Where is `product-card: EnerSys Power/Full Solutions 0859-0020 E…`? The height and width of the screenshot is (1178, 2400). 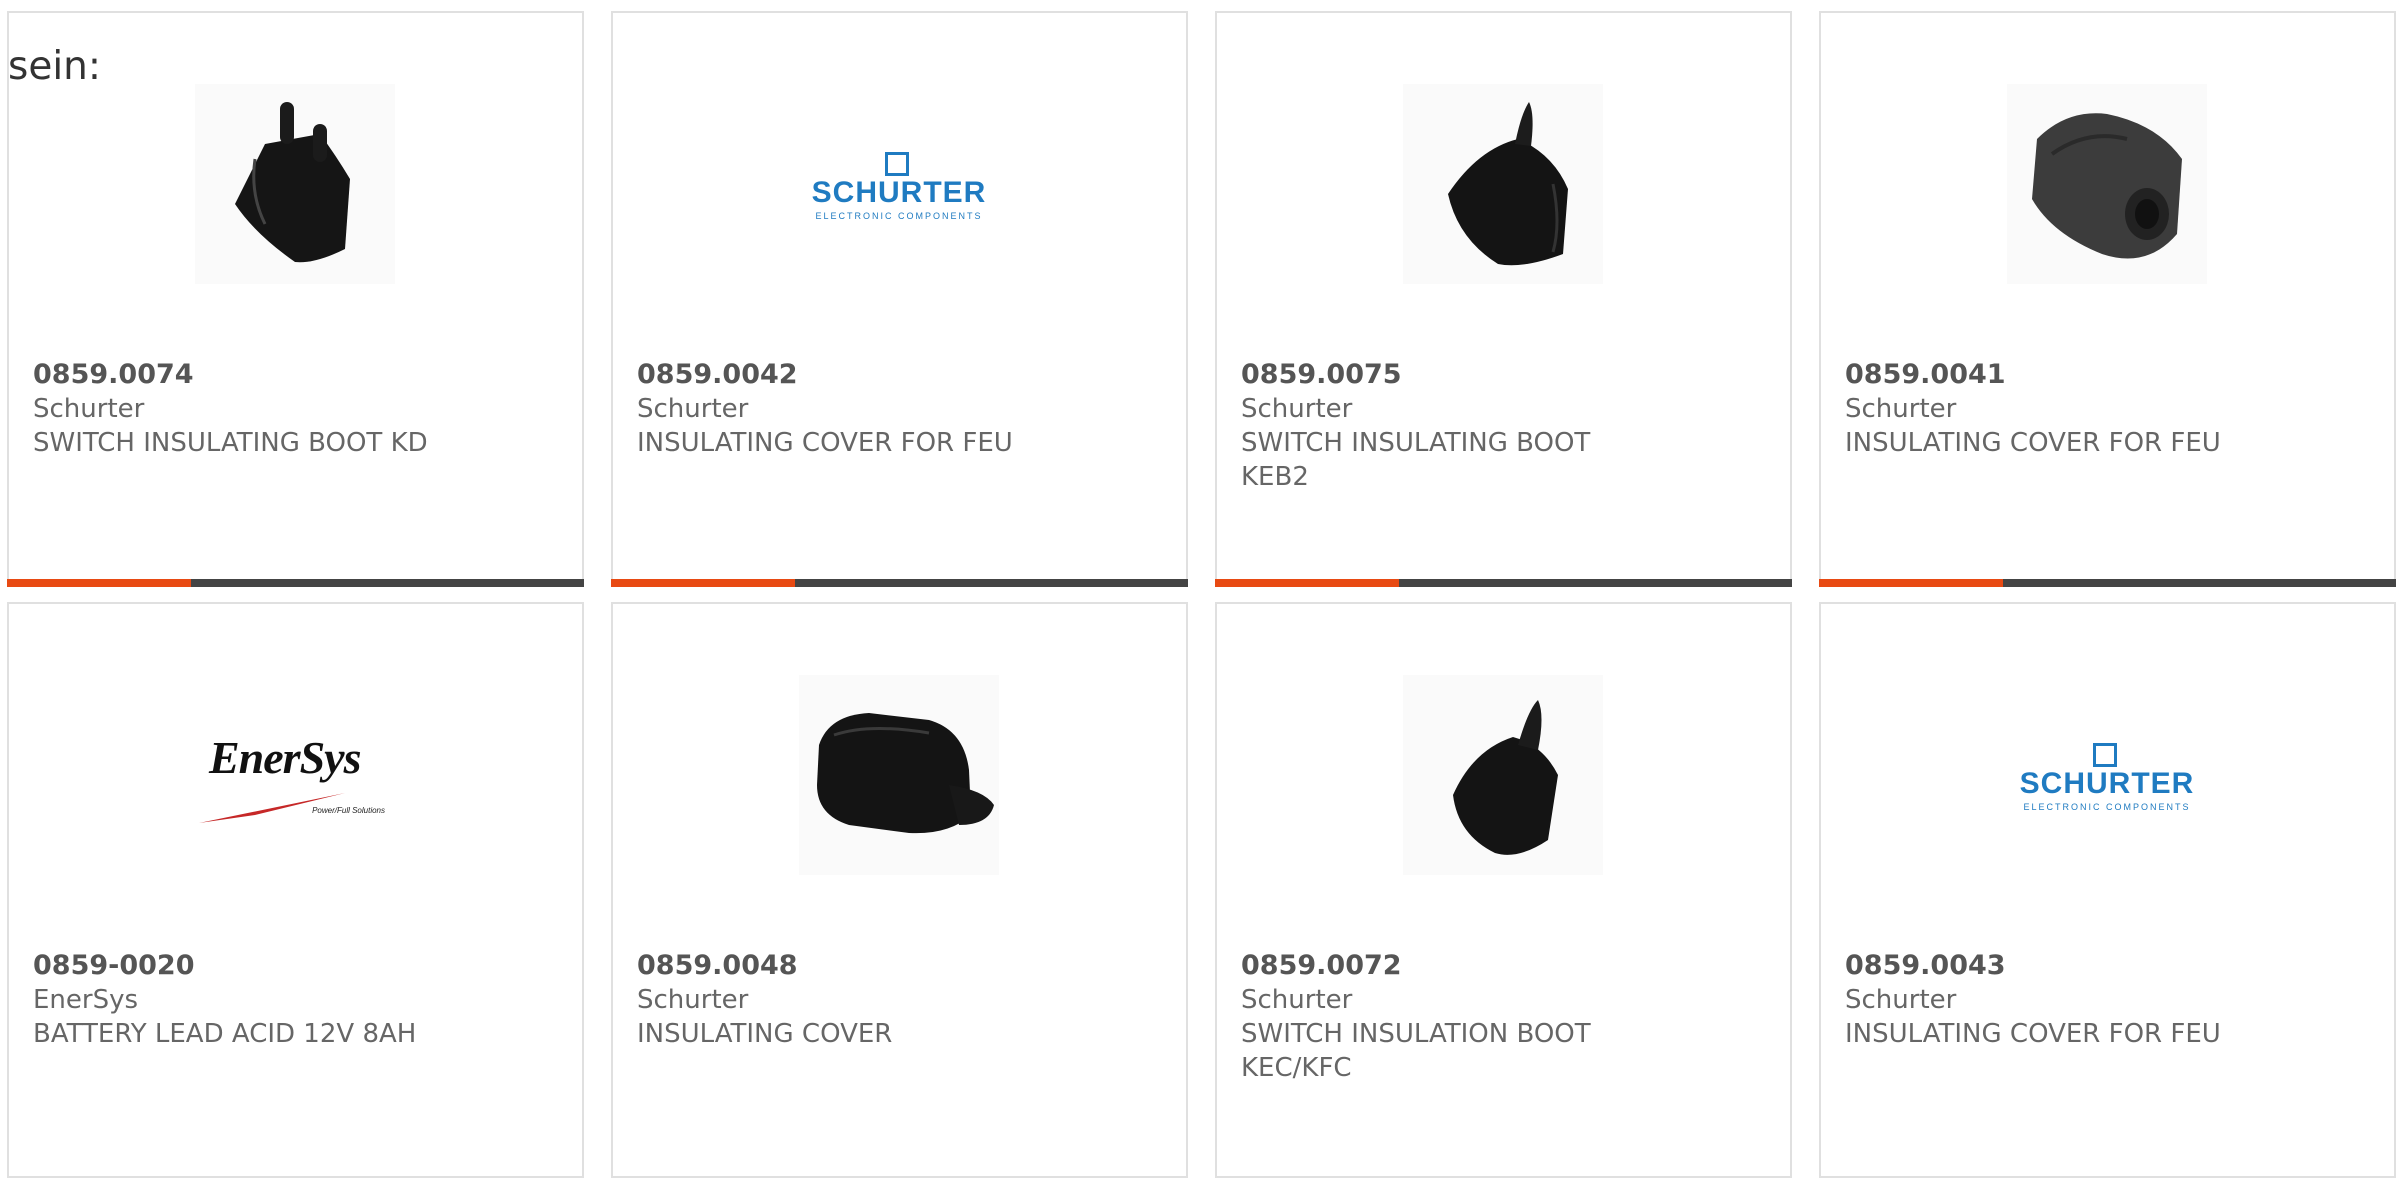 product-card: EnerSys Power/Full Solutions 0859-0020 E… is located at coordinates (295, 890).